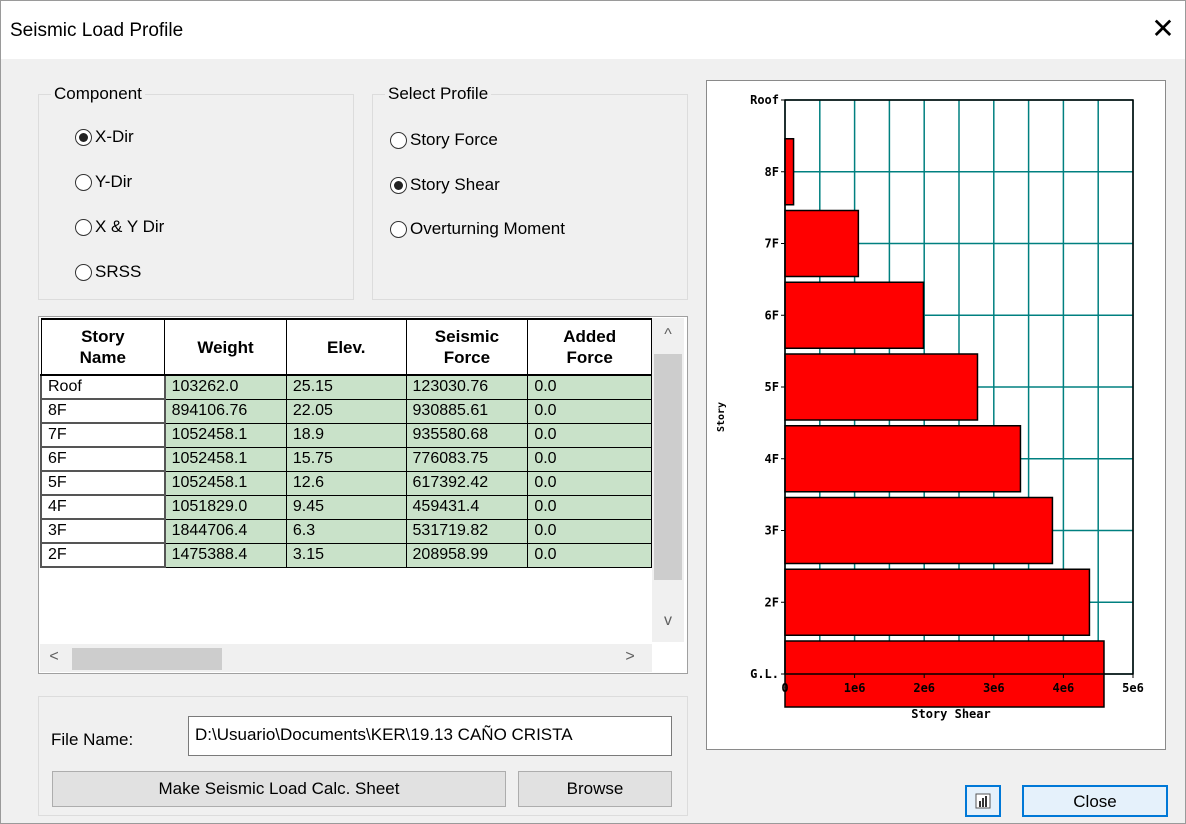 The image size is (1186, 824). Describe the element at coordinates (225, 387) in the screenshot. I see `table-cell: 103262.0` at that location.